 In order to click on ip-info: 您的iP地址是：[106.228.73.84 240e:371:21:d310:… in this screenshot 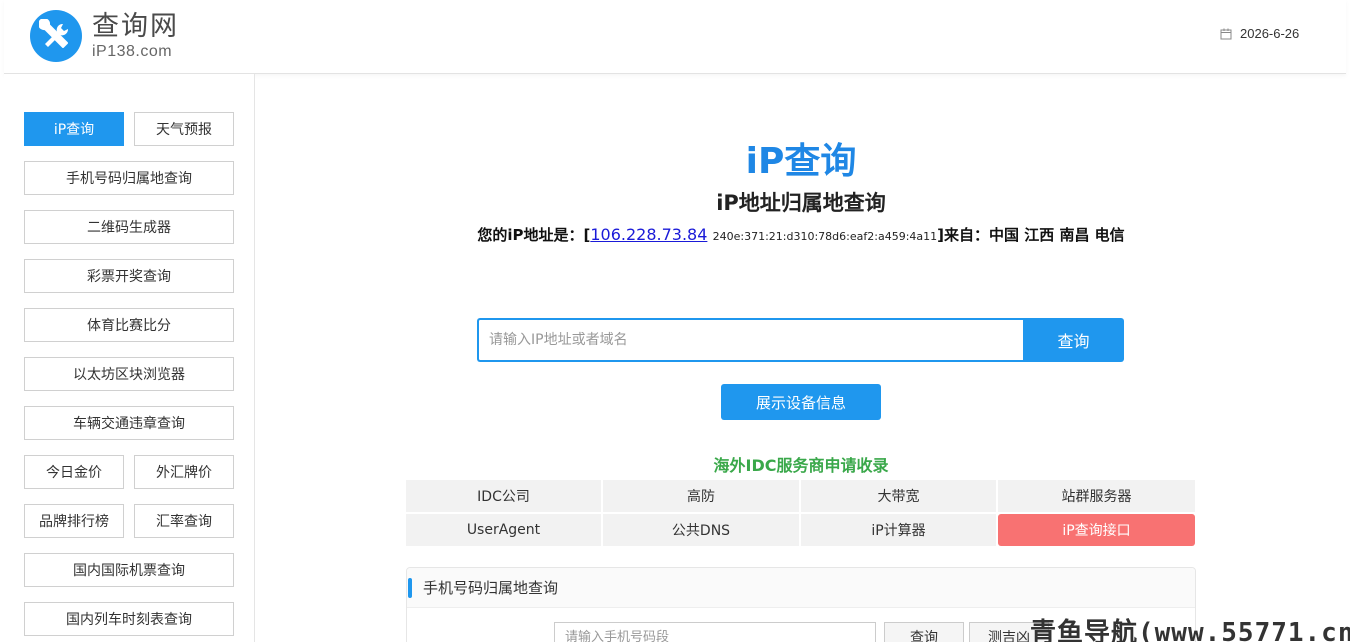, I will do `click(801, 234)`.